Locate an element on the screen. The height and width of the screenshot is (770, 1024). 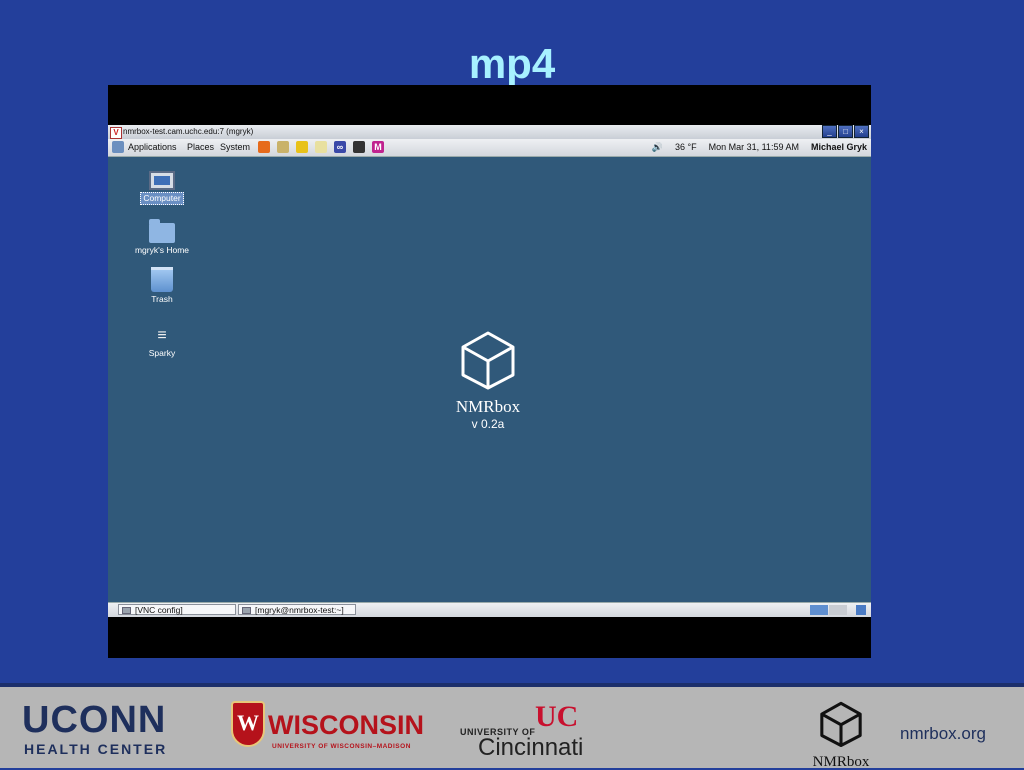
clock: Mon Mar 31, 11:59 AM is located at coordinates (754, 147).